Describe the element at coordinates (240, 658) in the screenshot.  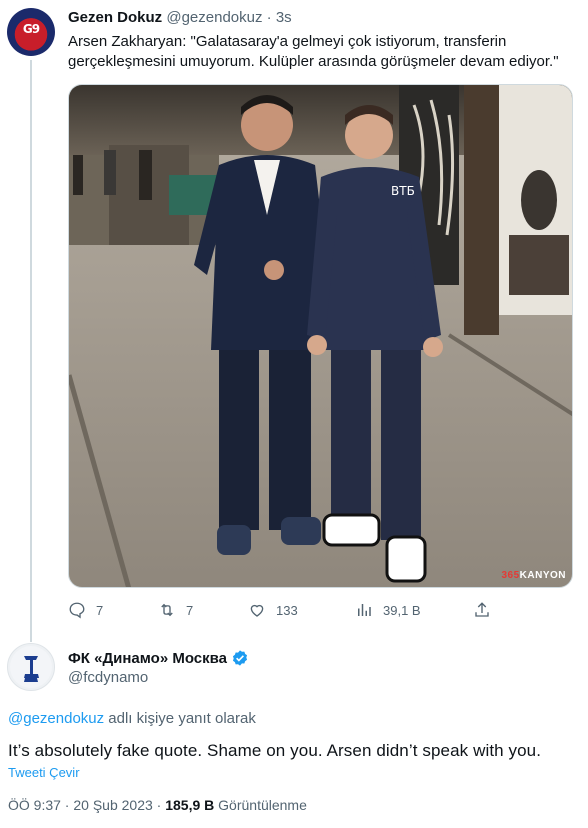
I see `verified-badge-icon` at that location.